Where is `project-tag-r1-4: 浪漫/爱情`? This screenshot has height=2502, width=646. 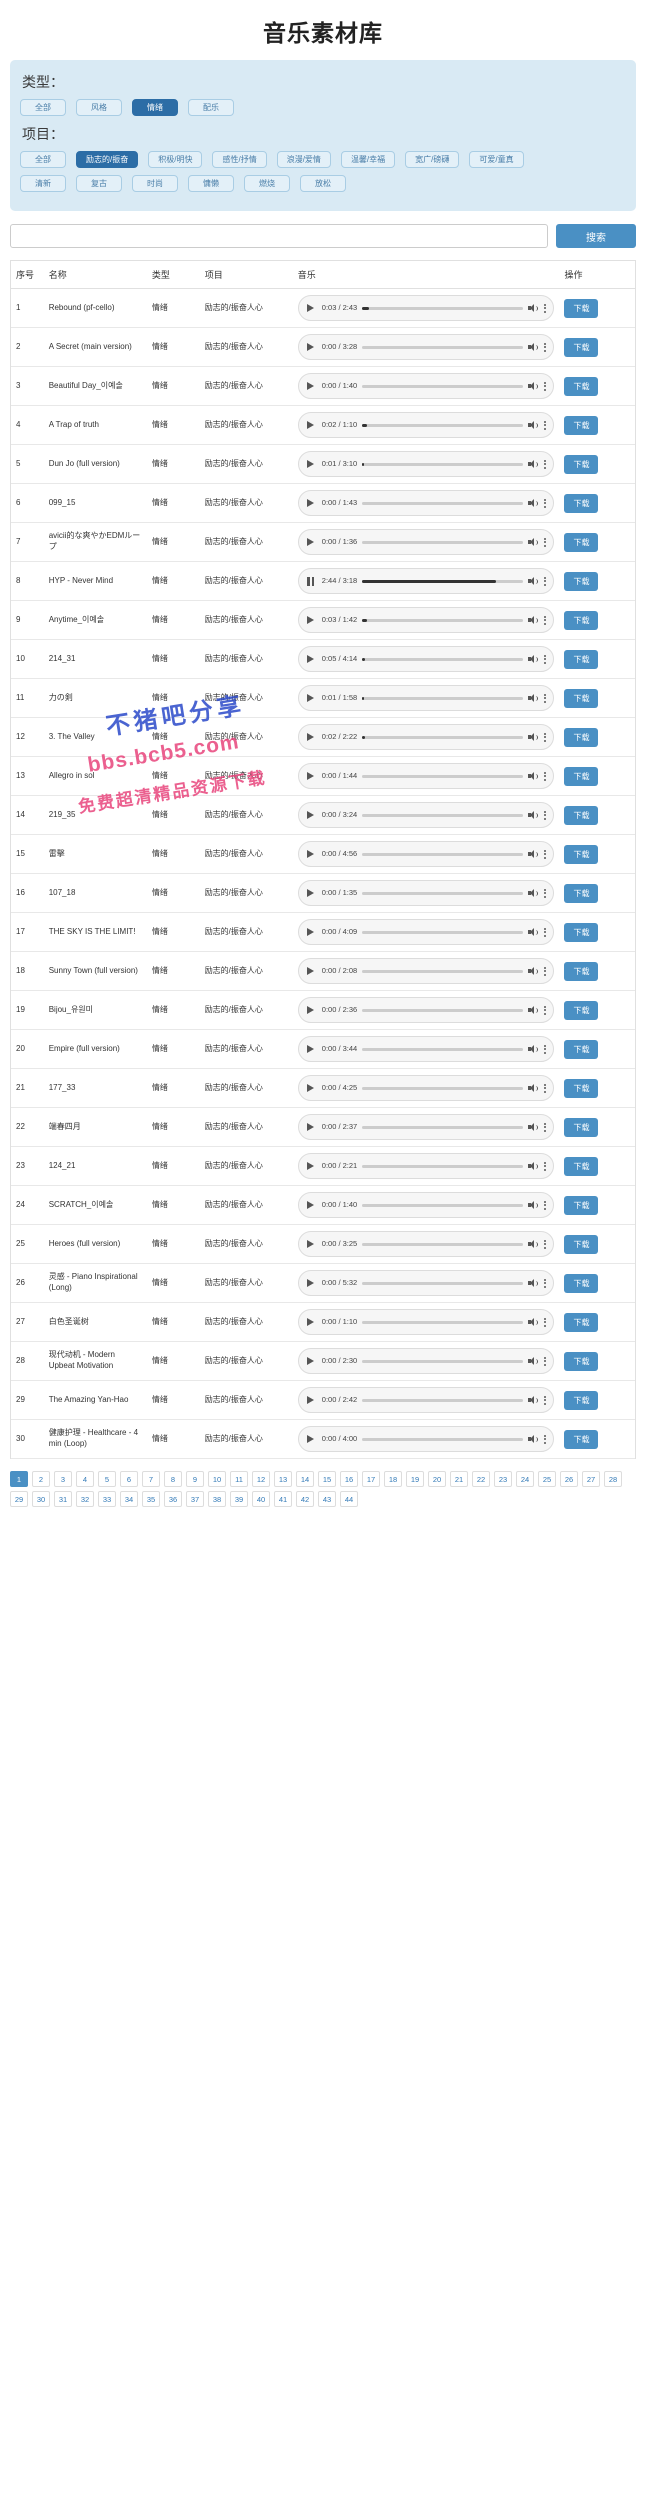 project-tag-r1-4: 浪漫/爱情 is located at coordinates (303, 159).